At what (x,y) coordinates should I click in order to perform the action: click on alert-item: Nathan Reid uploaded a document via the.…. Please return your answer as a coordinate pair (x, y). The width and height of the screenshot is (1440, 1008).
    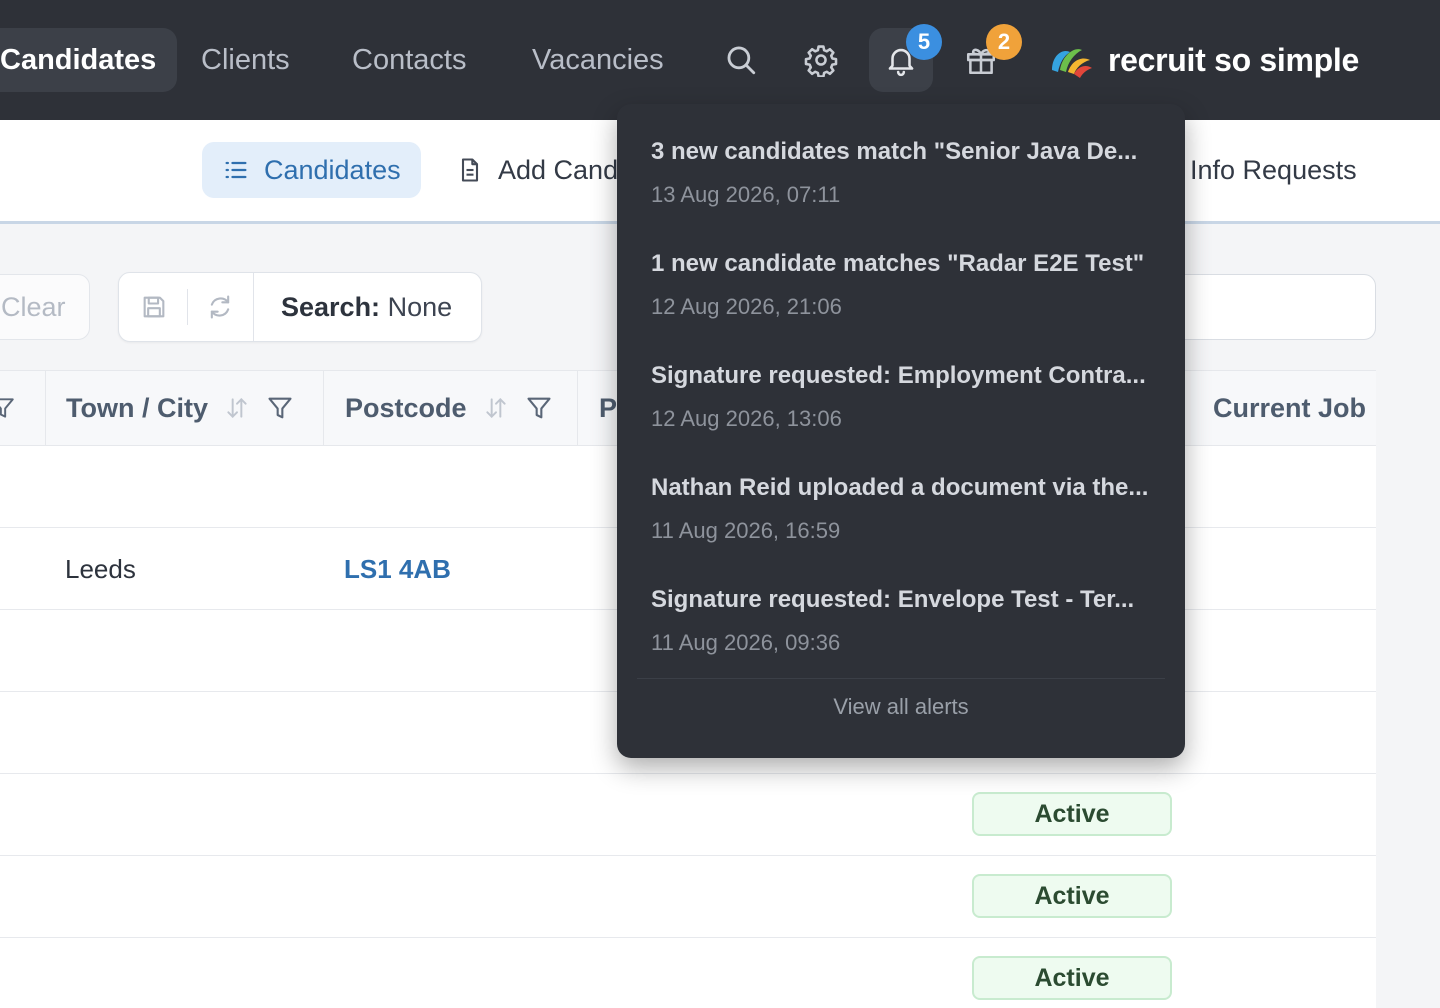
    Looking at the image, I should click on (906, 509).